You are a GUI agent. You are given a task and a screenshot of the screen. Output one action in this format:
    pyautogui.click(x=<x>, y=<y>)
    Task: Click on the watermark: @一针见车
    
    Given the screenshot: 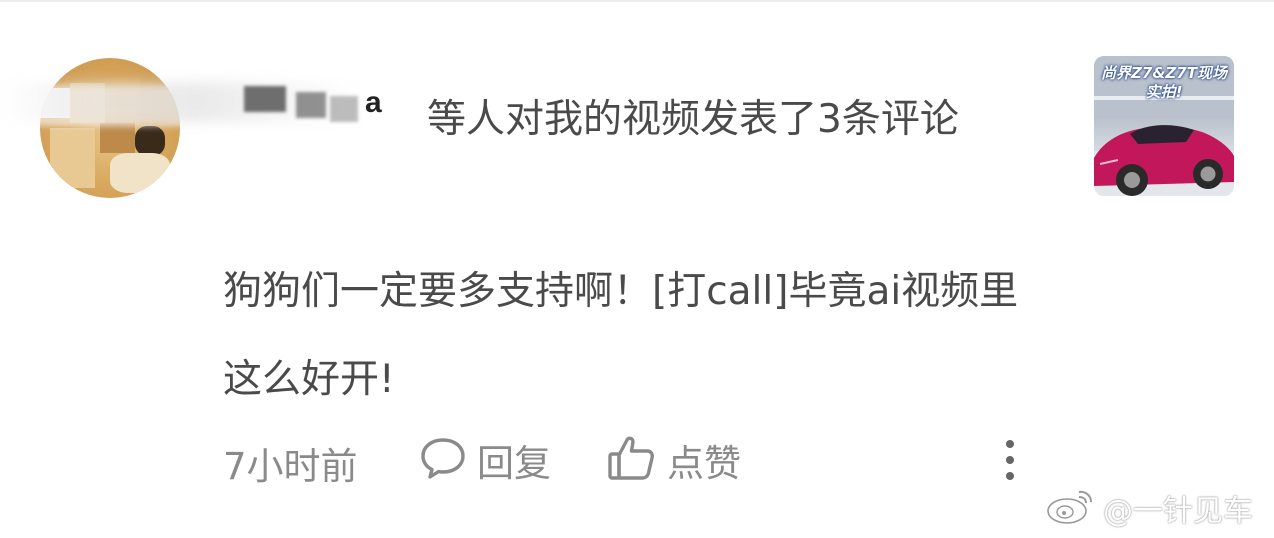 What is the action you would take?
    pyautogui.click(x=1149, y=508)
    